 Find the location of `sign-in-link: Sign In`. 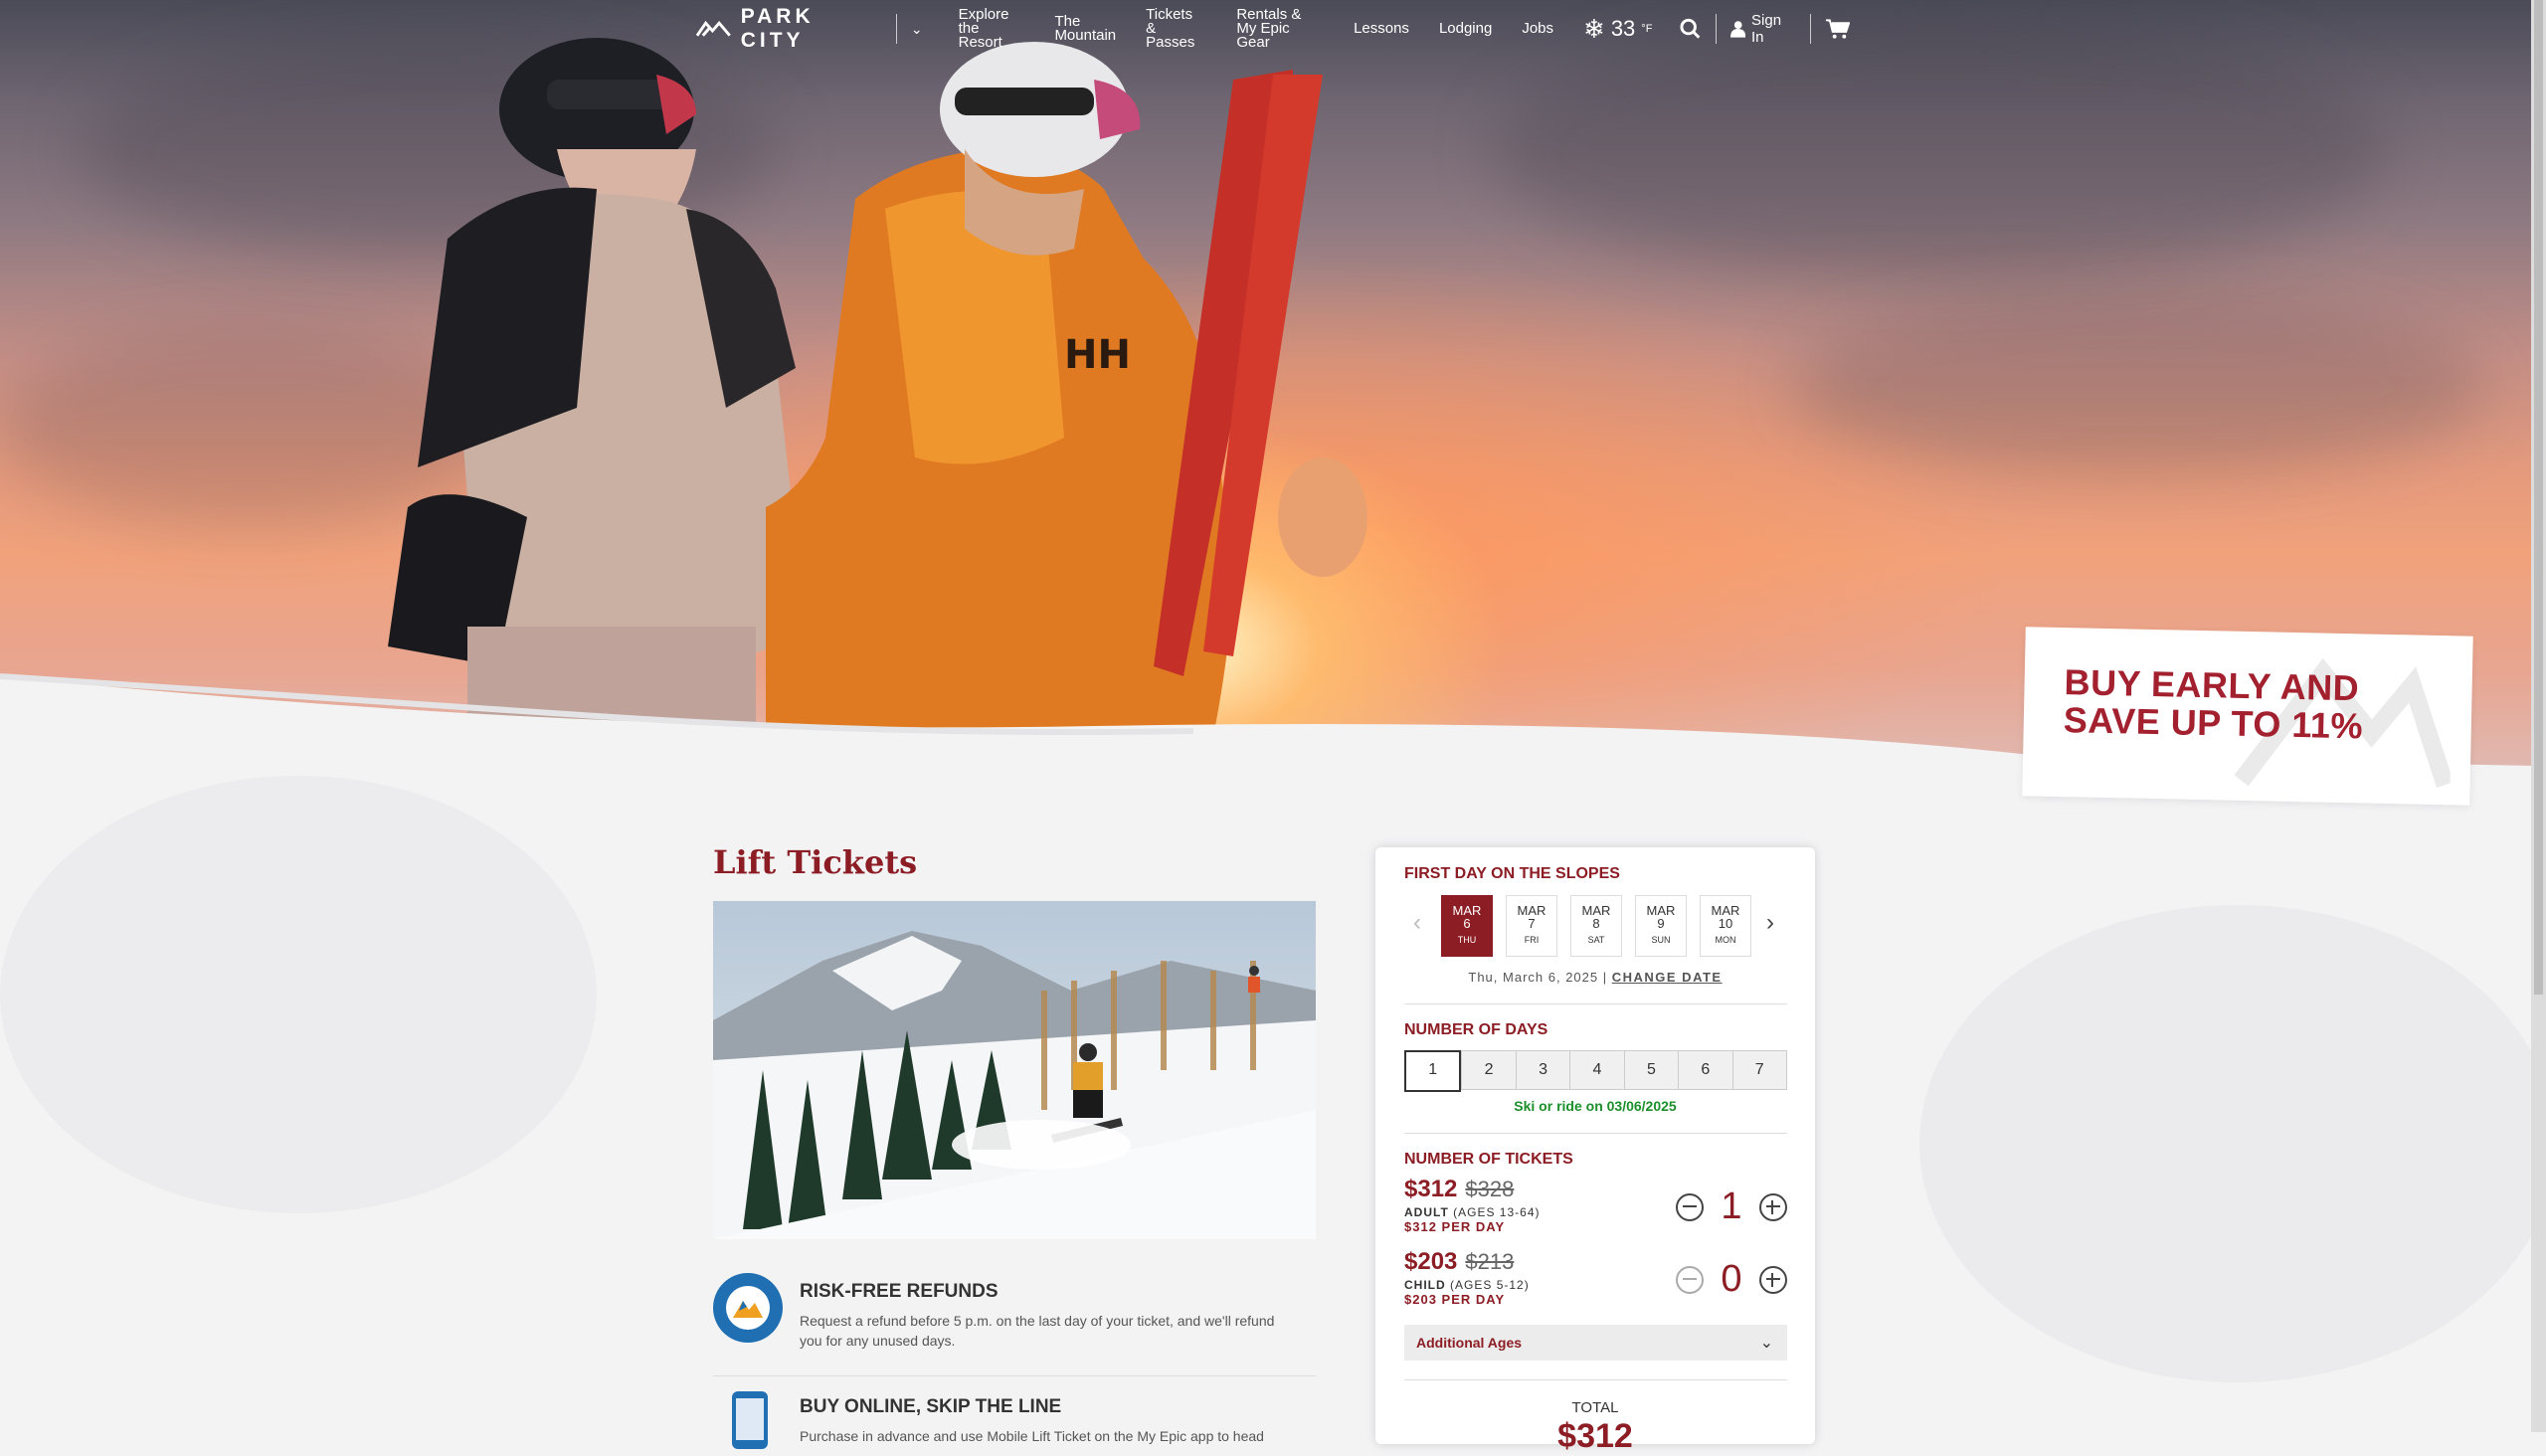

sign-in-link: Sign In is located at coordinates (1762, 29).